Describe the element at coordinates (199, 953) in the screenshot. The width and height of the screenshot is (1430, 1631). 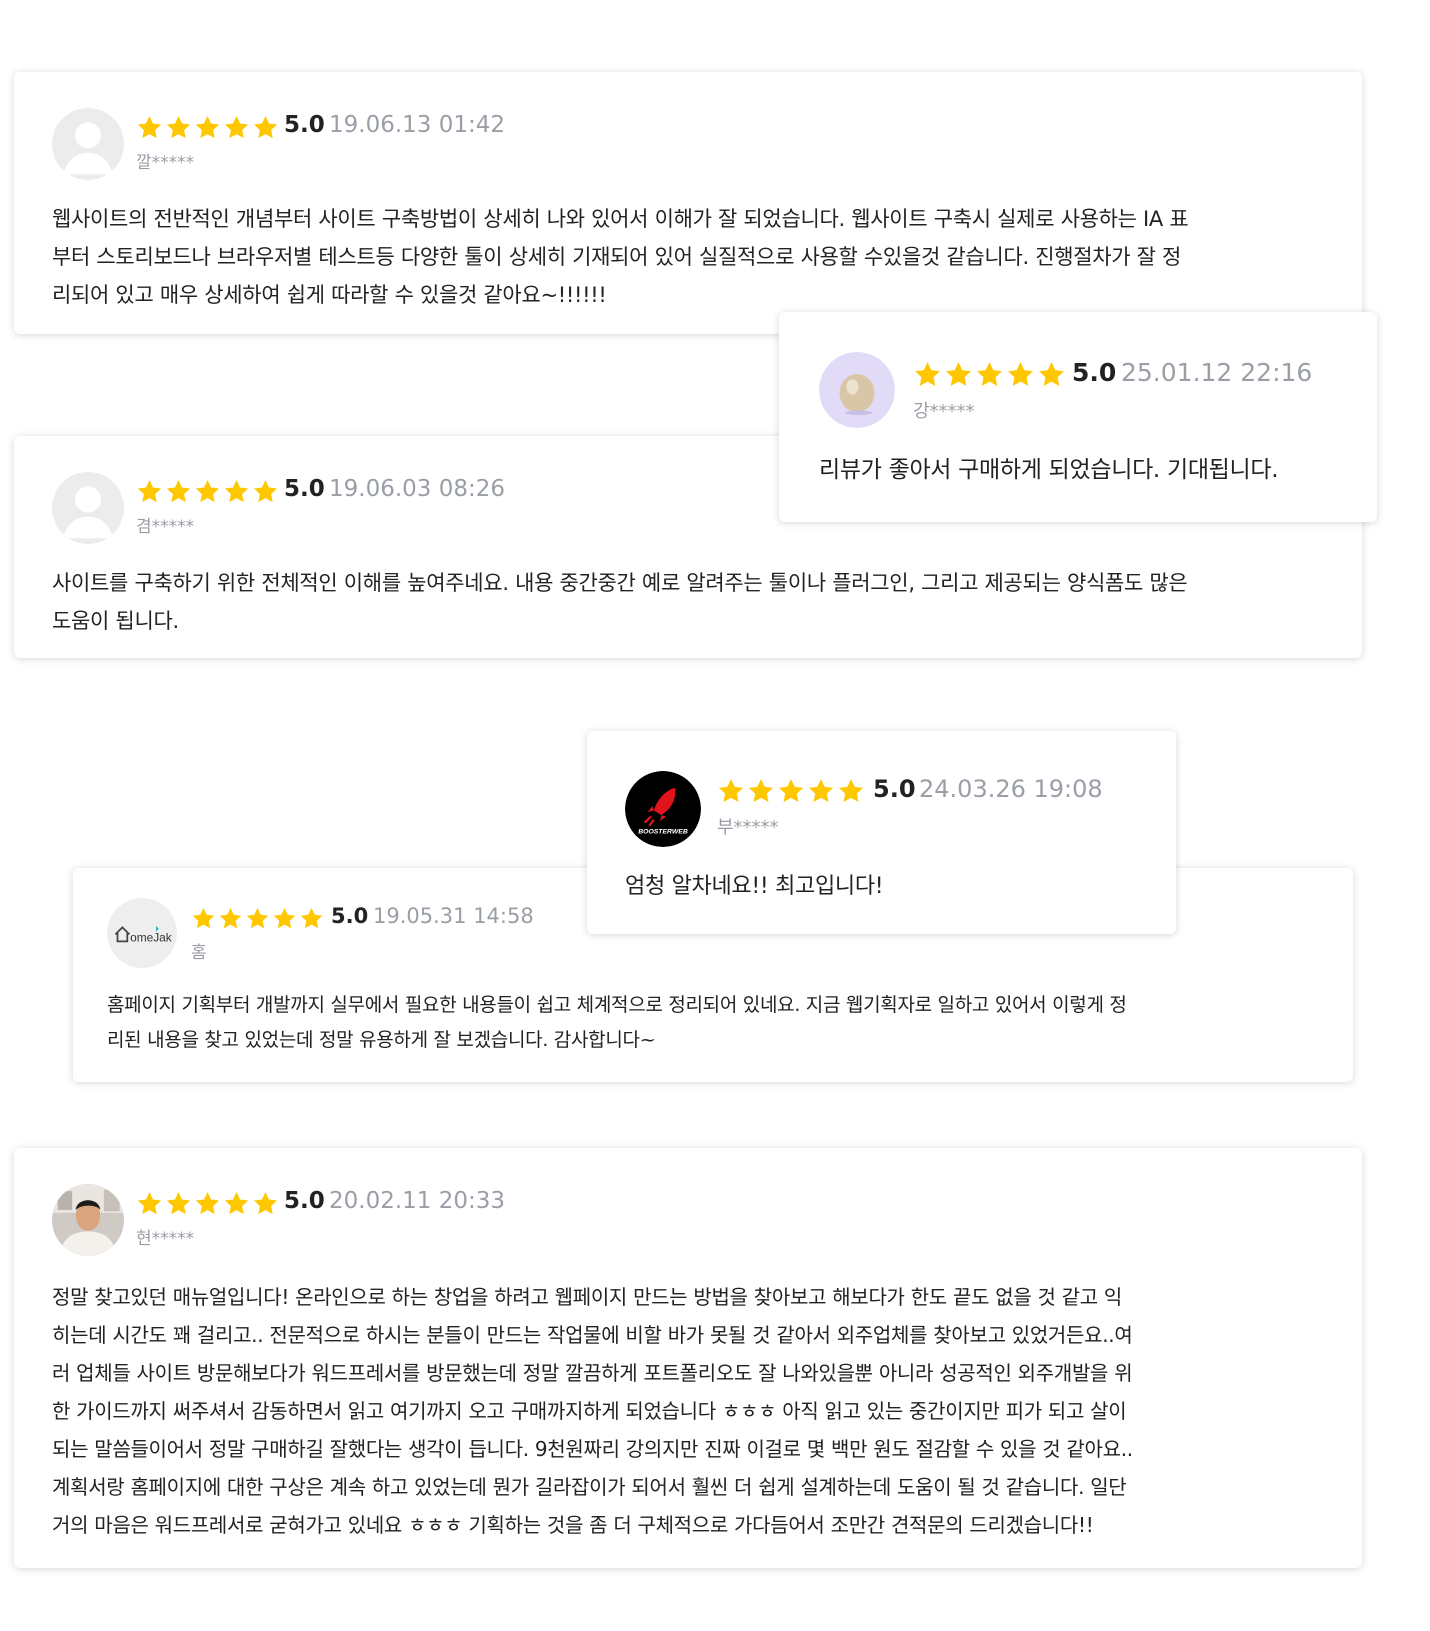
I see `reviewer-name: 홈` at that location.